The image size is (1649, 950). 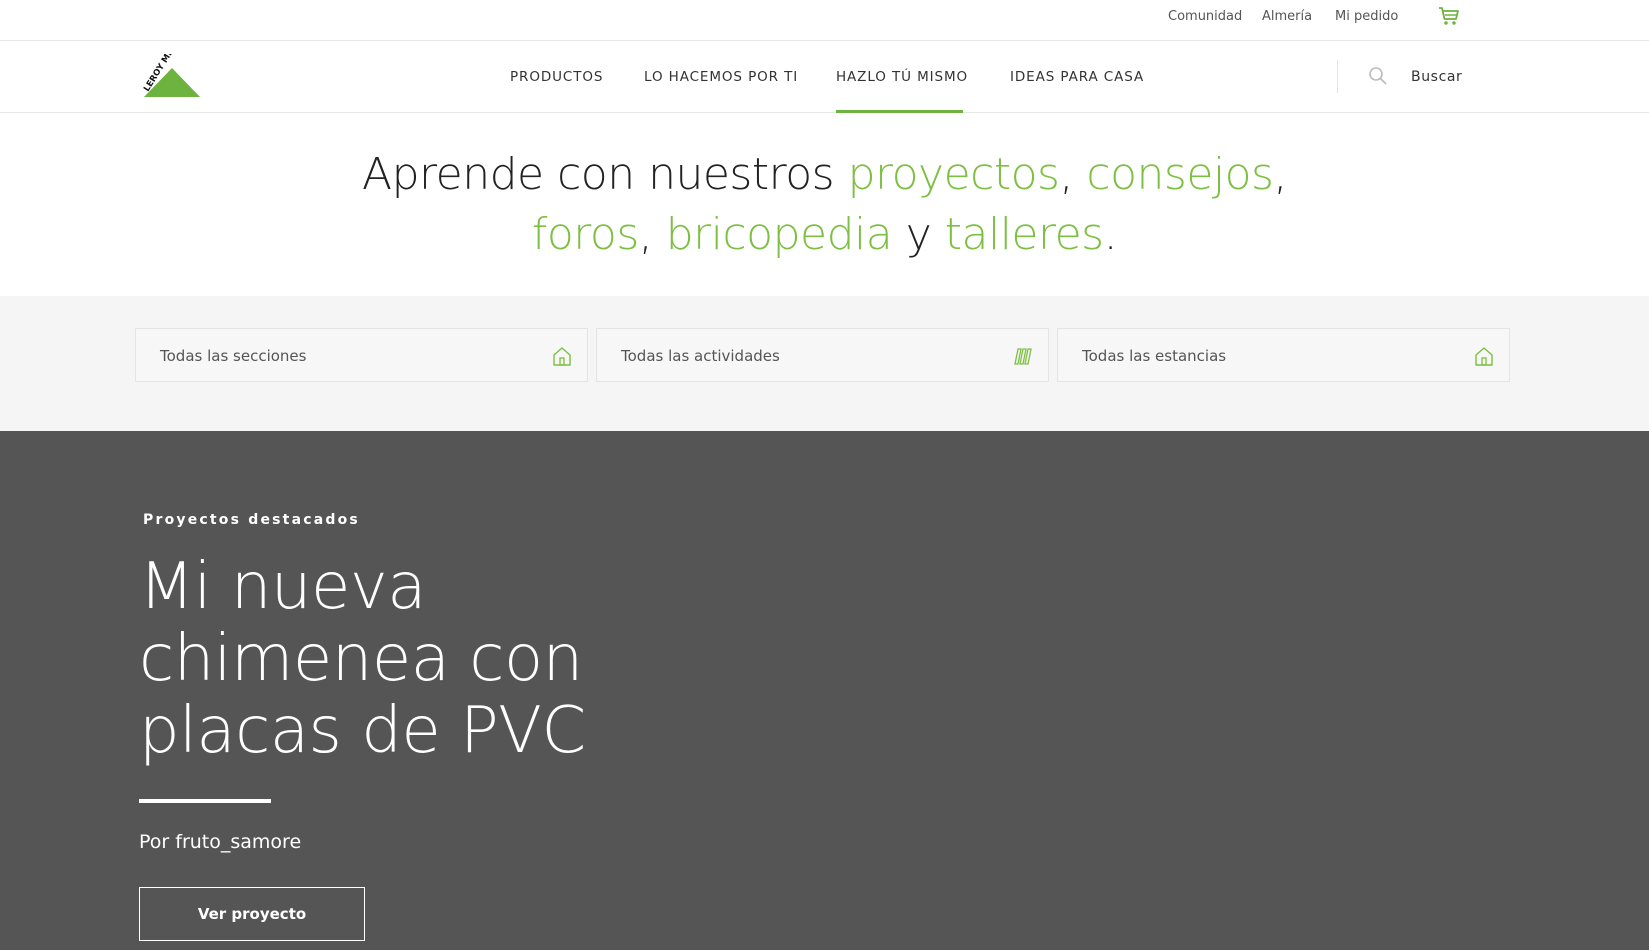 What do you see at coordinates (585, 234) in the screenshot?
I see `link-foros: foros` at bounding box center [585, 234].